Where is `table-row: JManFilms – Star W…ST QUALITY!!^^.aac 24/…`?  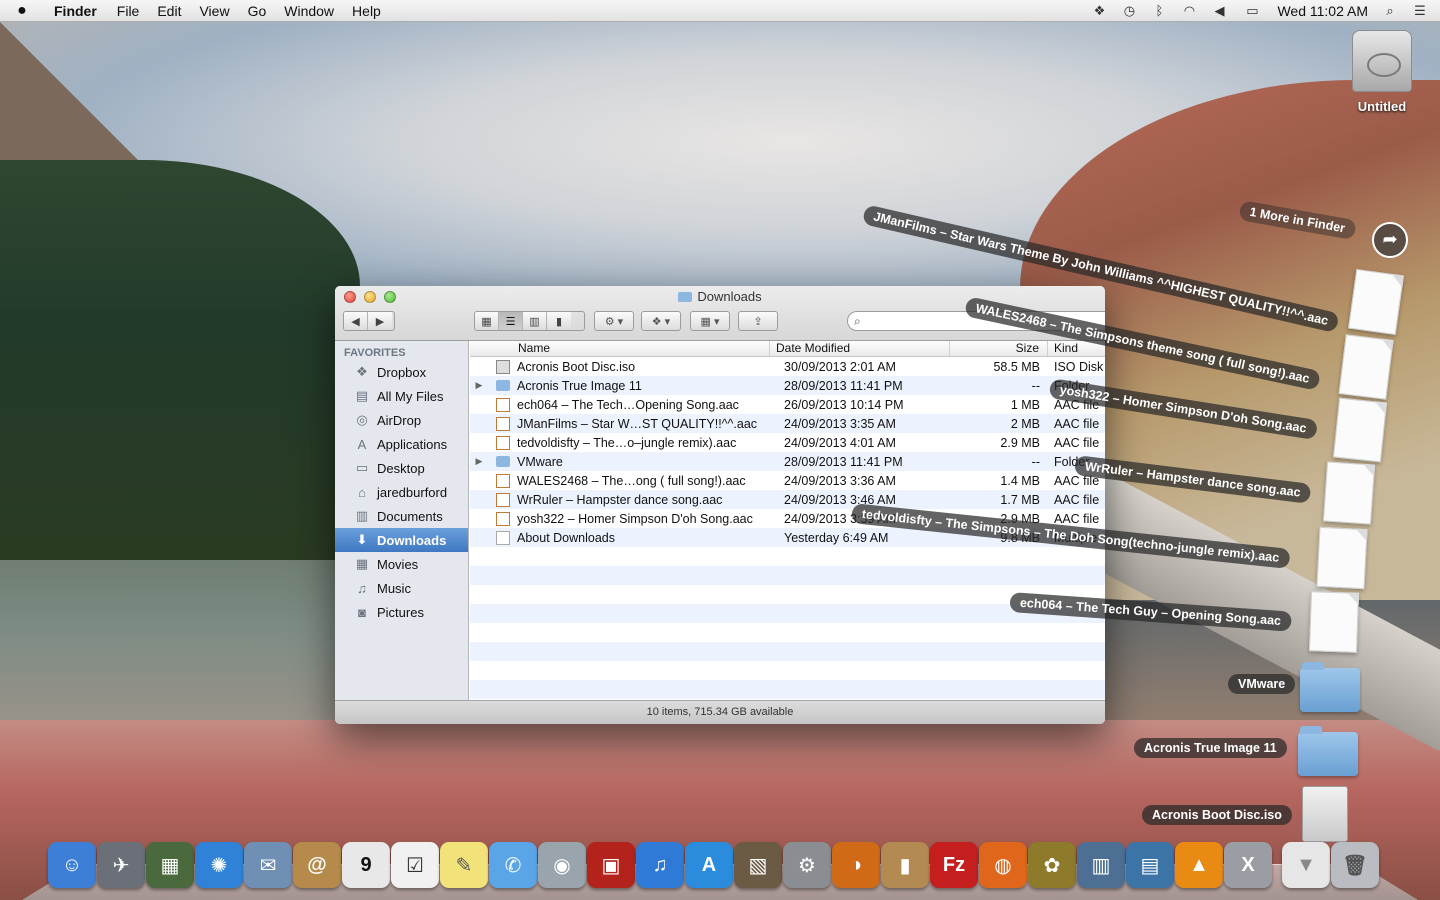 table-row: JManFilms – Star W…ST QUALITY!!^^.aac 24/… is located at coordinates (787, 423).